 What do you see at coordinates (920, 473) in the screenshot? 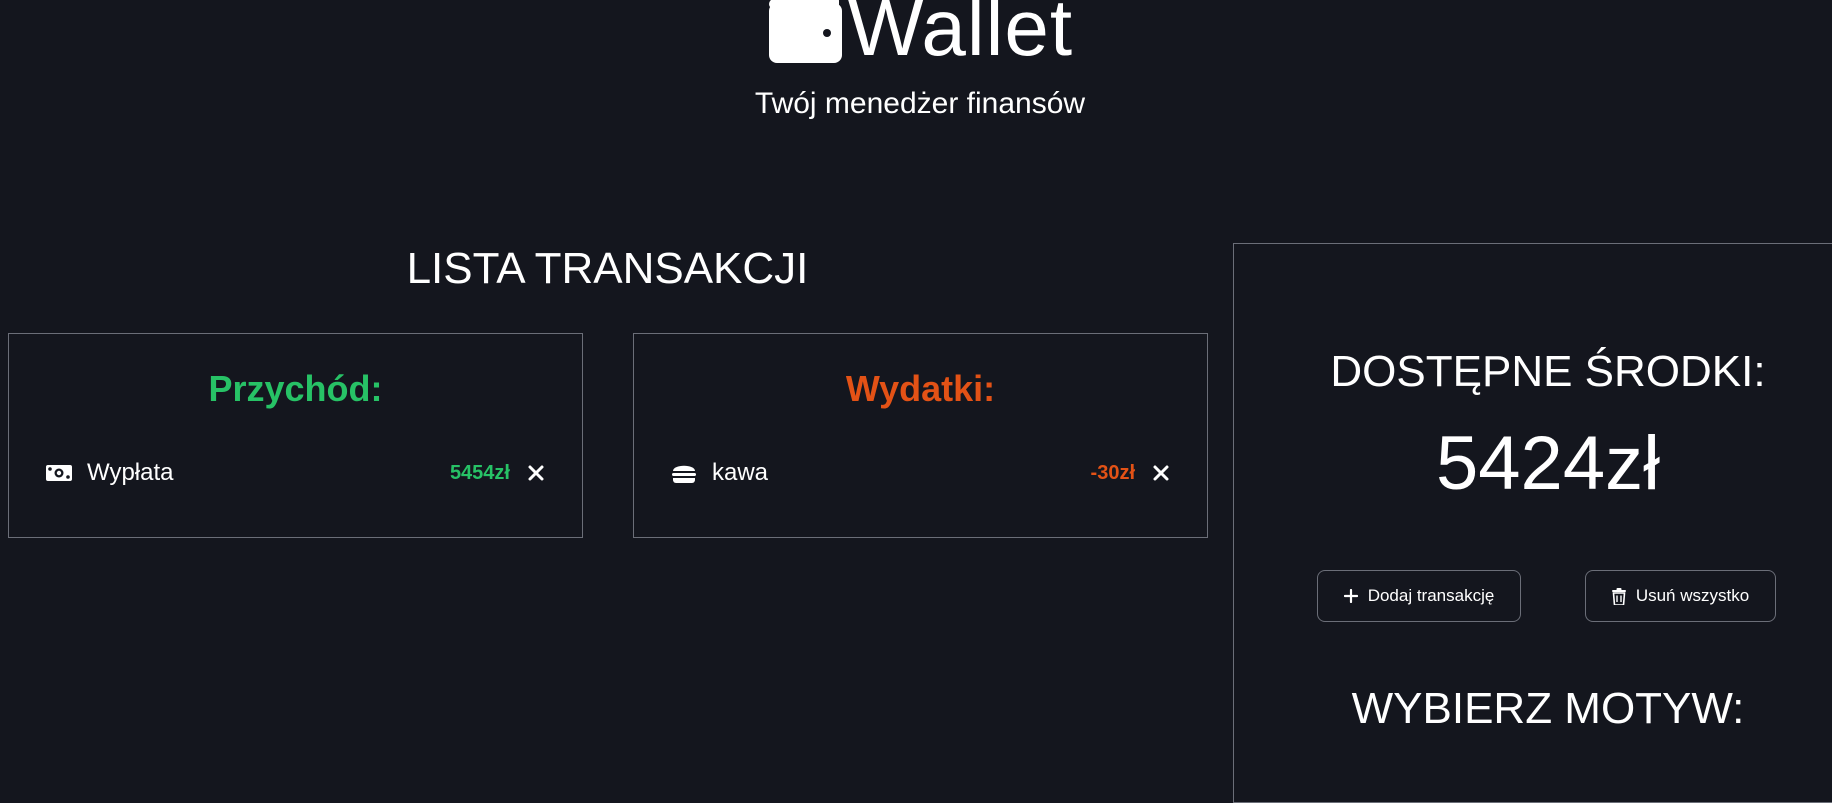
I see `expense-transaction-row: kawa -30zł` at bounding box center [920, 473].